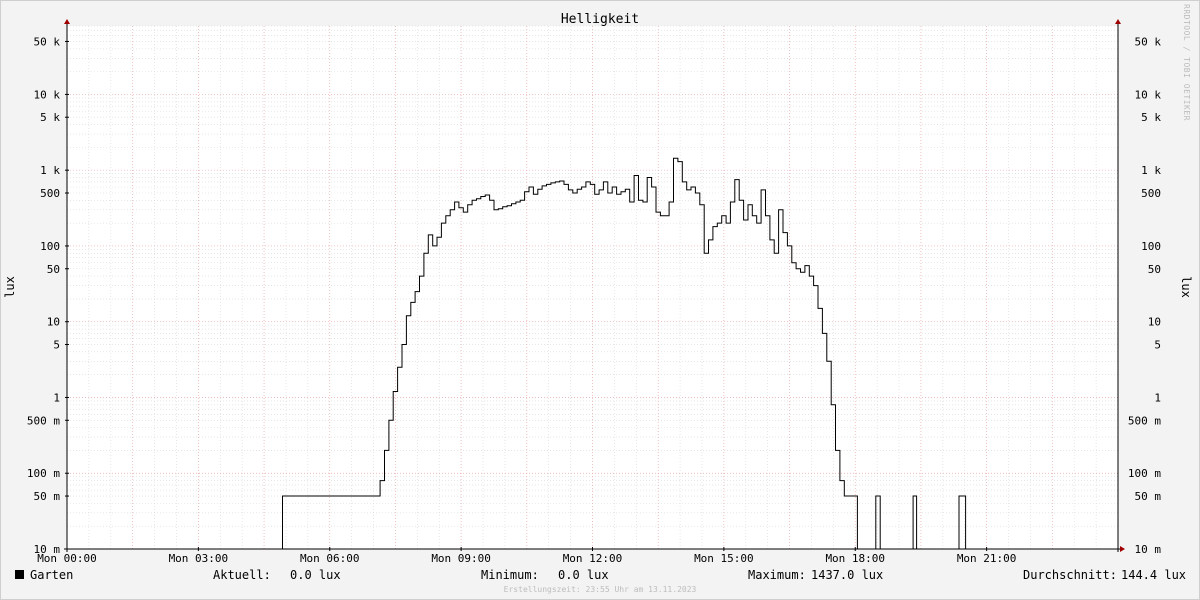  What do you see at coordinates (67, 21) in the screenshot?
I see `y-axis-arrow-left` at bounding box center [67, 21].